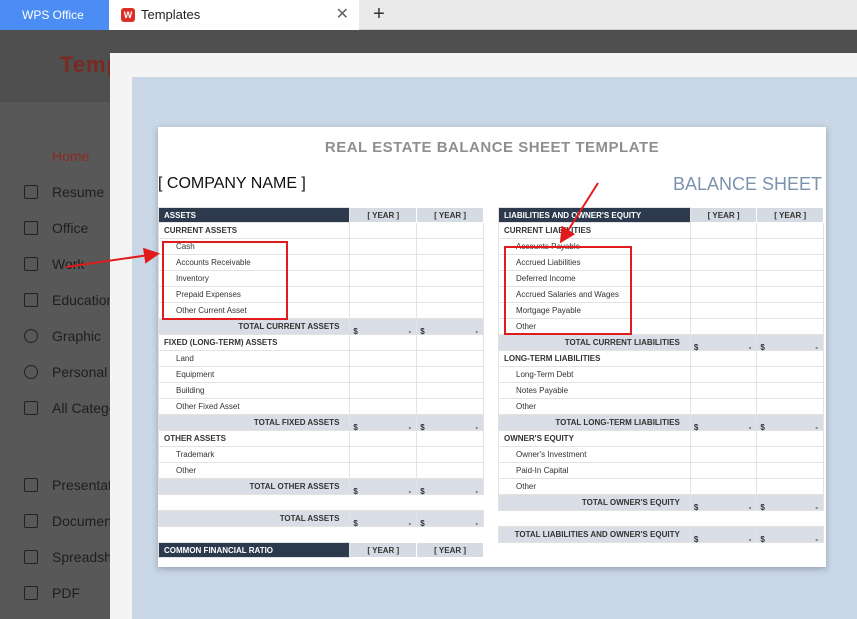  I want to click on sidebar-label: Work, so click(68, 264).